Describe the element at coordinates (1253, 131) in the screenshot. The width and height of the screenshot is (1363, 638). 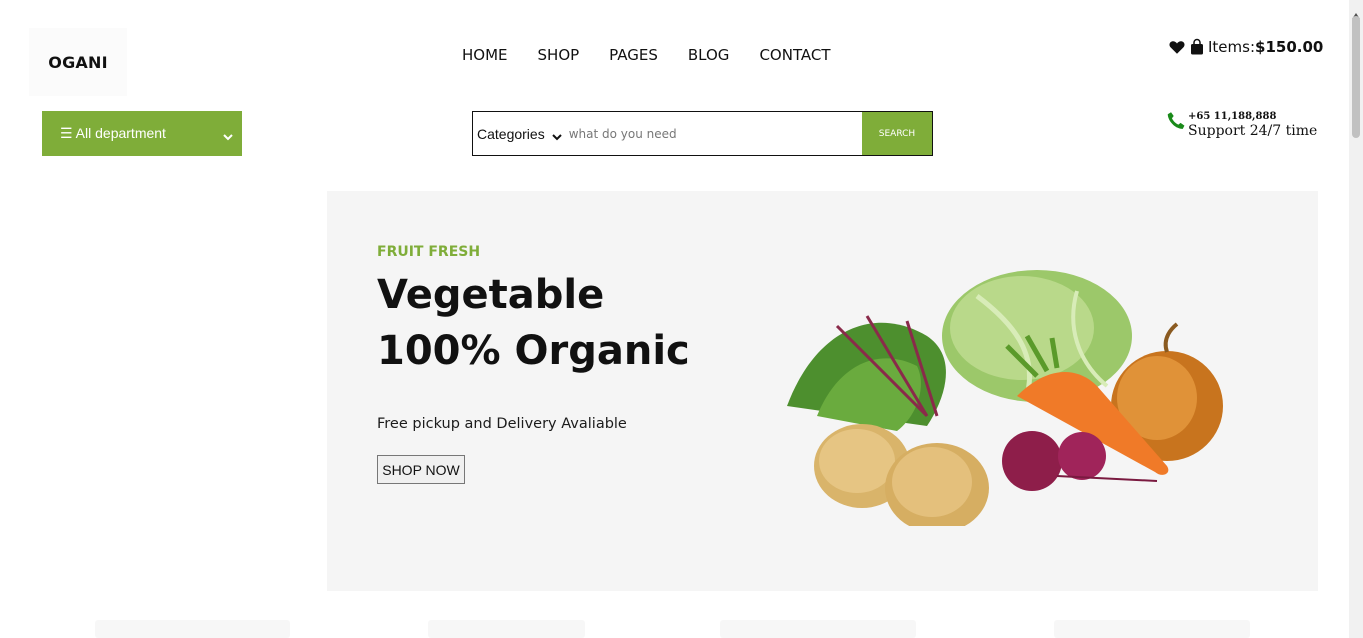
I see `support-text: Support 24/7 time` at that location.